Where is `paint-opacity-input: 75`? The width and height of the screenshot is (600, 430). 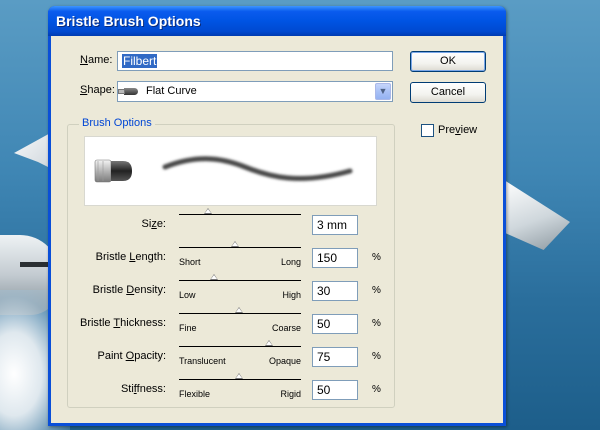 paint-opacity-input: 75 is located at coordinates (335, 357).